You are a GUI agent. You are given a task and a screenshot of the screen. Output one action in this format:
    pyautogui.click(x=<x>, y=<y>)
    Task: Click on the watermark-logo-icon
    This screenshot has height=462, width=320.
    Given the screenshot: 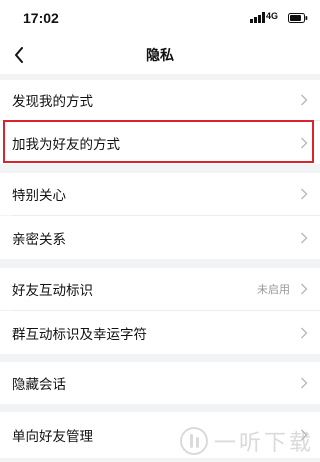 What is the action you would take?
    pyautogui.click(x=193, y=441)
    